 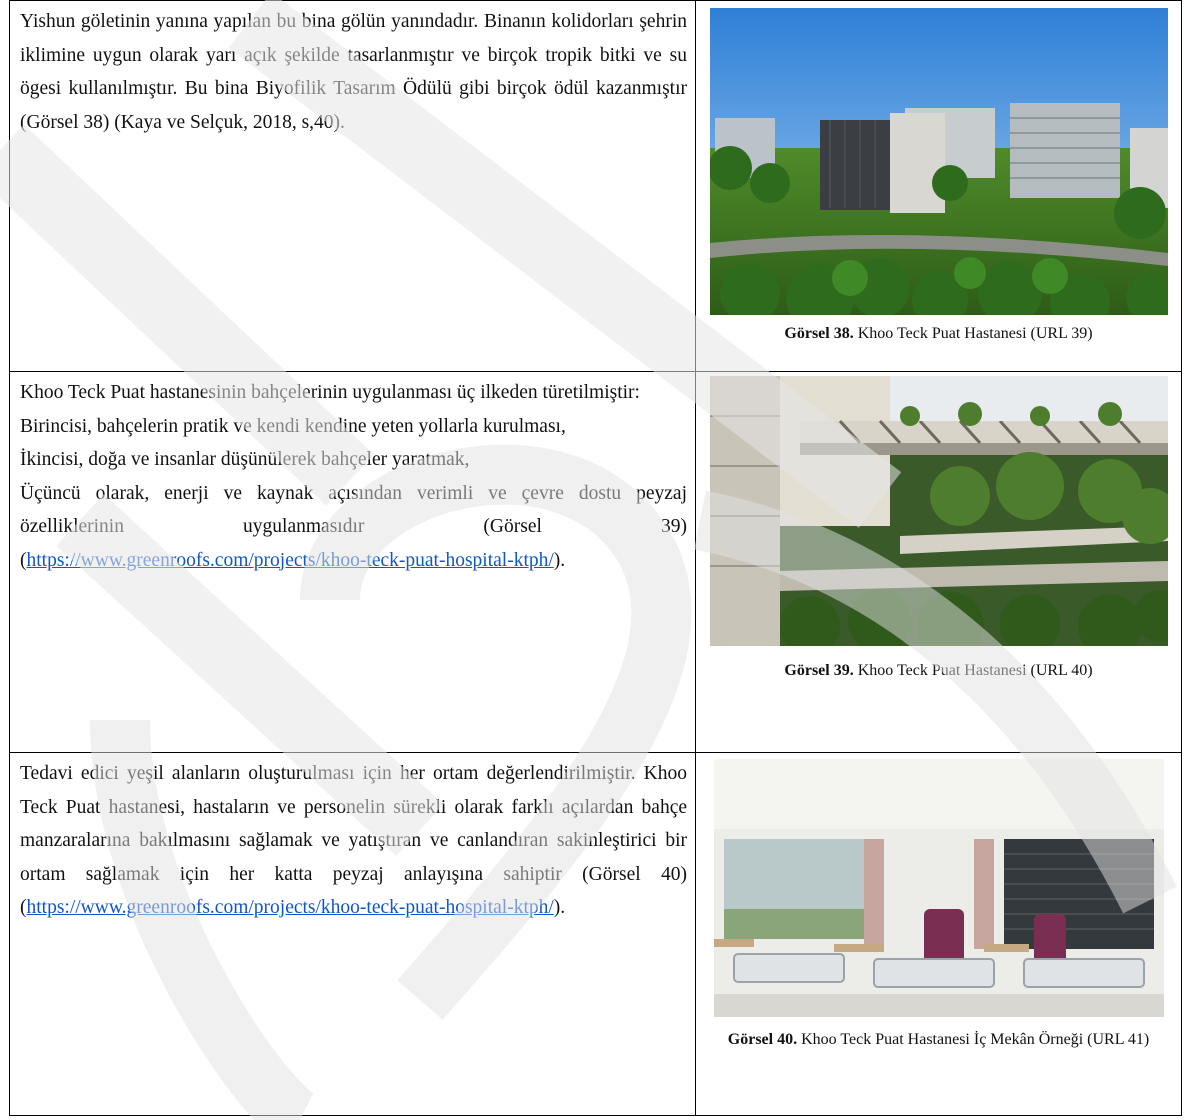 What do you see at coordinates (938, 888) in the screenshot?
I see `hospital-ward-interior-photo` at bounding box center [938, 888].